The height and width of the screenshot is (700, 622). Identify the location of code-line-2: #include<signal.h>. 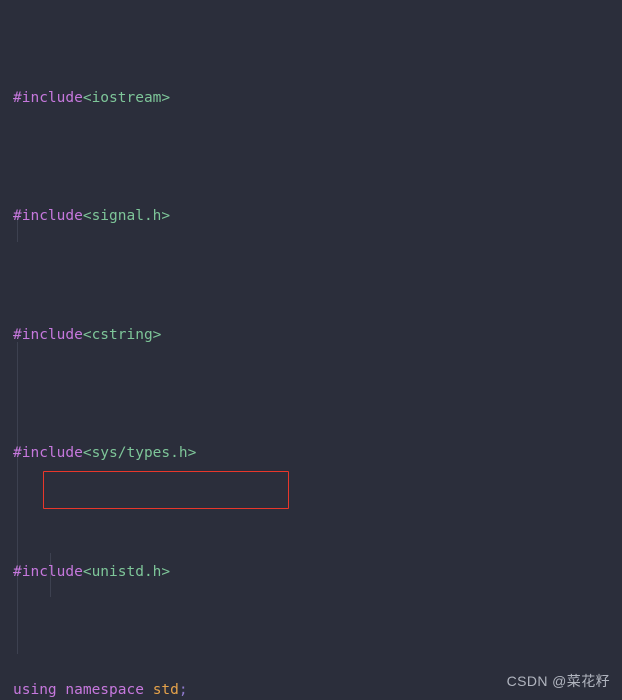
(311, 217).